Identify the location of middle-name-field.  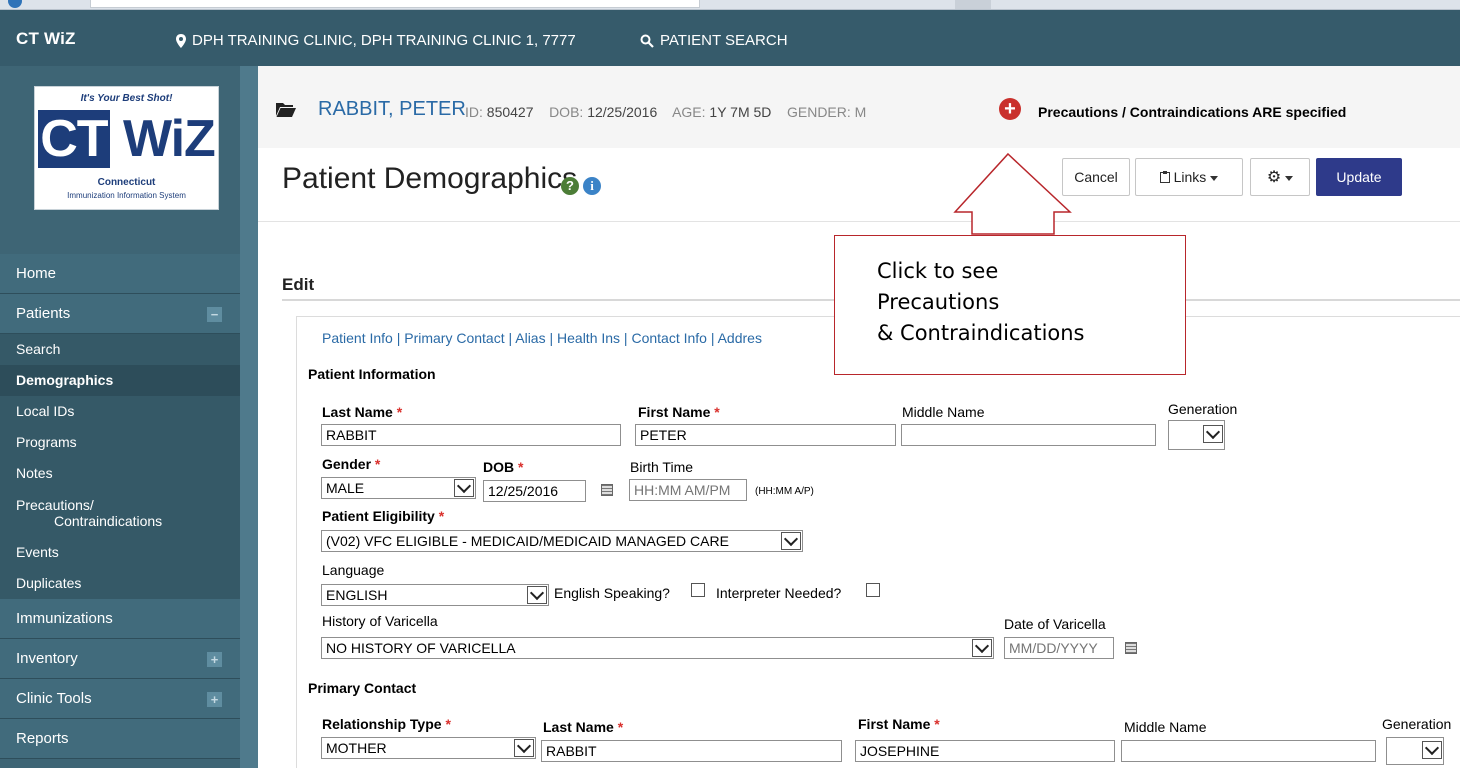
(1028, 435).